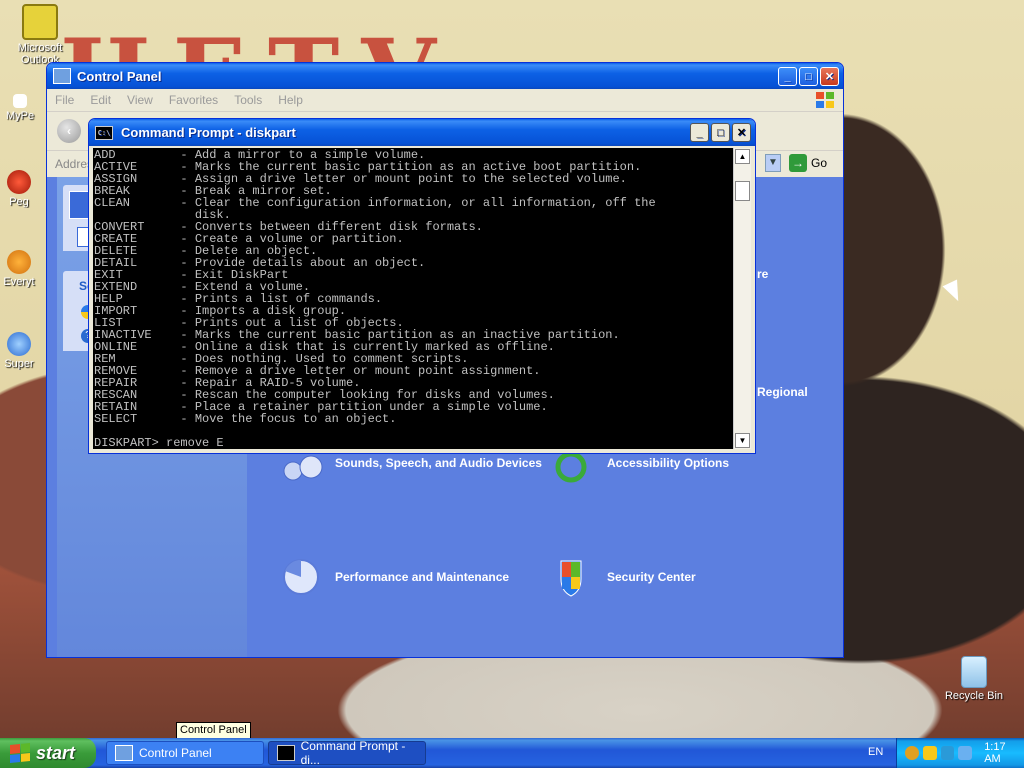 The image size is (1024, 768). What do you see at coordinates (742, 298) in the screenshot?
I see `console-scrollbar: ▲ ▼` at bounding box center [742, 298].